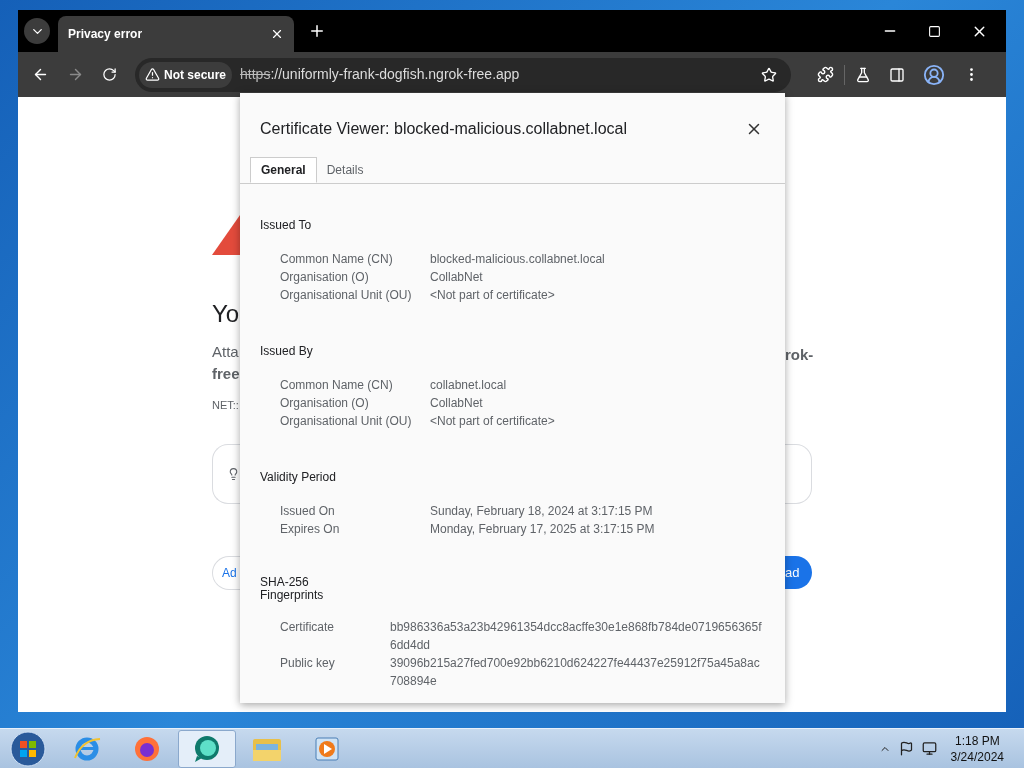 Image resolution: width=1024 pixels, height=768 pixels. Describe the element at coordinates (317, 31) in the screenshot. I see `new-tab-icon` at that location.